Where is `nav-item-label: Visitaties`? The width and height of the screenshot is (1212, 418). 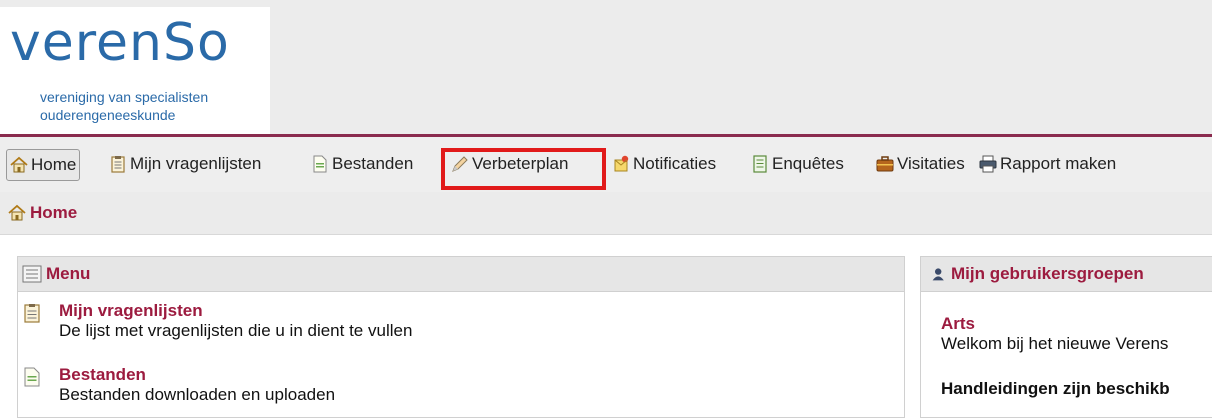
nav-item-label: Visitaties is located at coordinates (931, 163).